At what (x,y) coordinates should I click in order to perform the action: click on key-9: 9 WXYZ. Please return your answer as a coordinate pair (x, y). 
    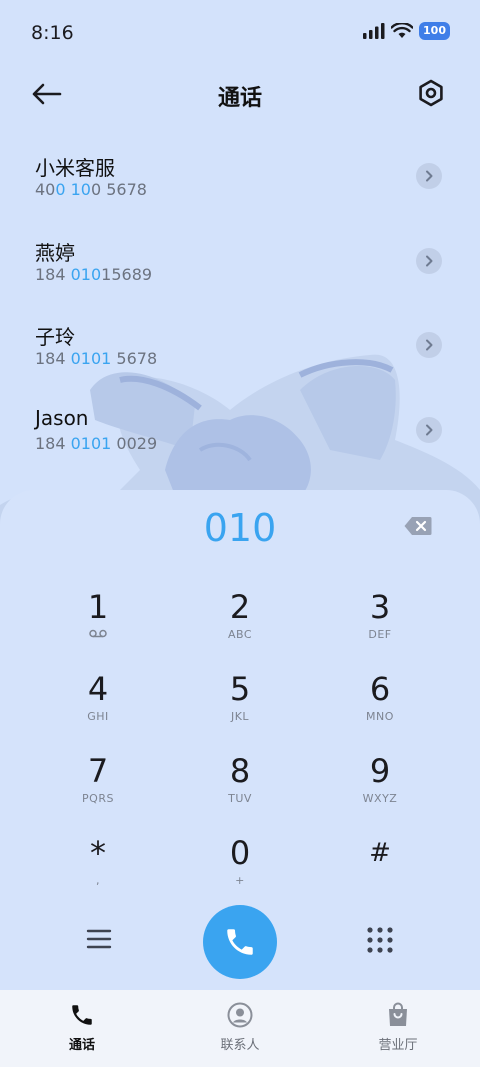
    Looking at the image, I should click on (380, 787).